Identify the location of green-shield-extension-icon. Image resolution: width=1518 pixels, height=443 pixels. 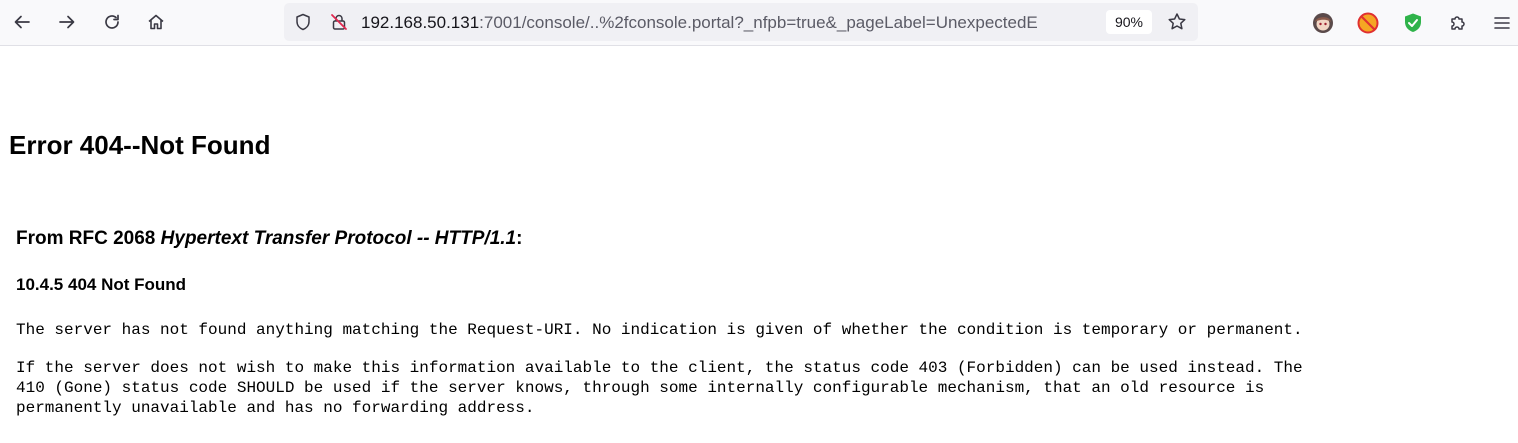
(1413, 23).